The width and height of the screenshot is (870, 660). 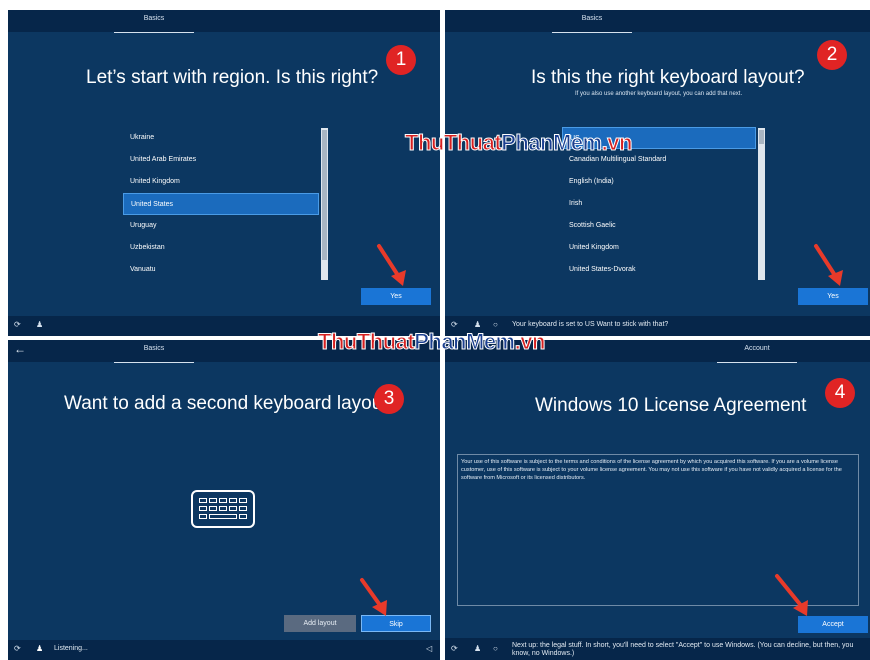 What do you see at coordinates (401, 60) in the screenshot?
I see `step-badge: 1` at bounding box center [401, 60].